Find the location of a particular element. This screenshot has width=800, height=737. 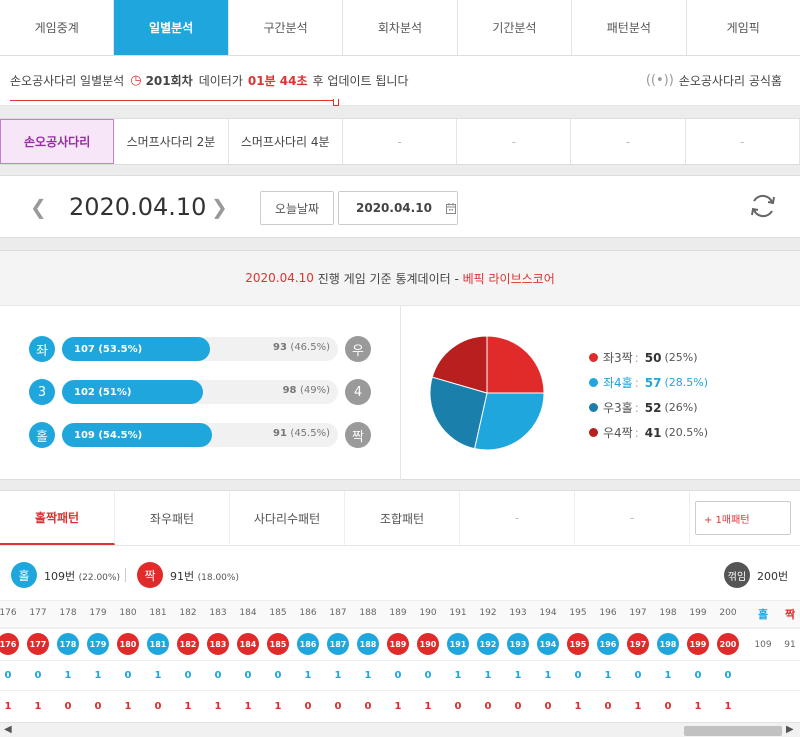

round-header: 182 is located at coordinates (188, 613).